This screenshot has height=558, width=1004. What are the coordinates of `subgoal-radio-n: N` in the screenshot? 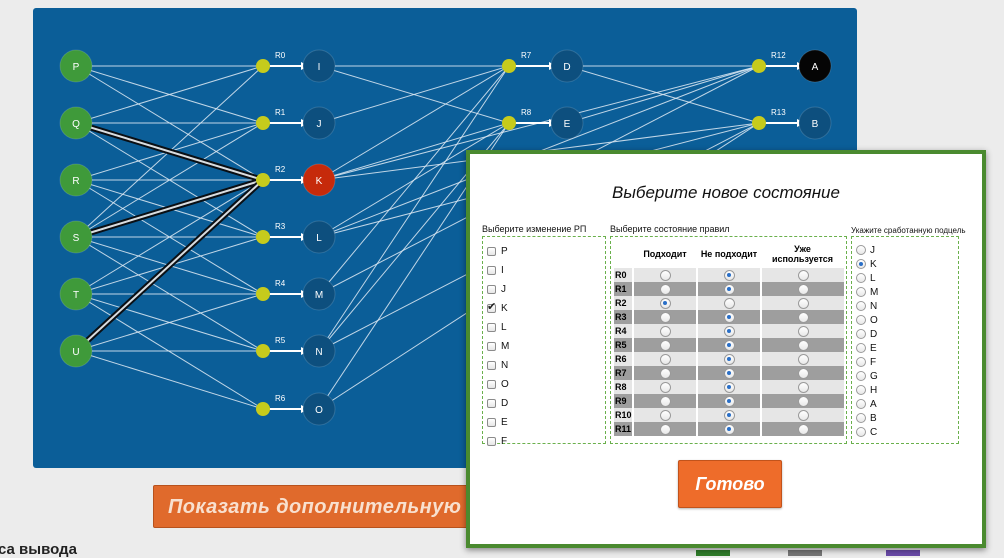 It's located at (866, 306).